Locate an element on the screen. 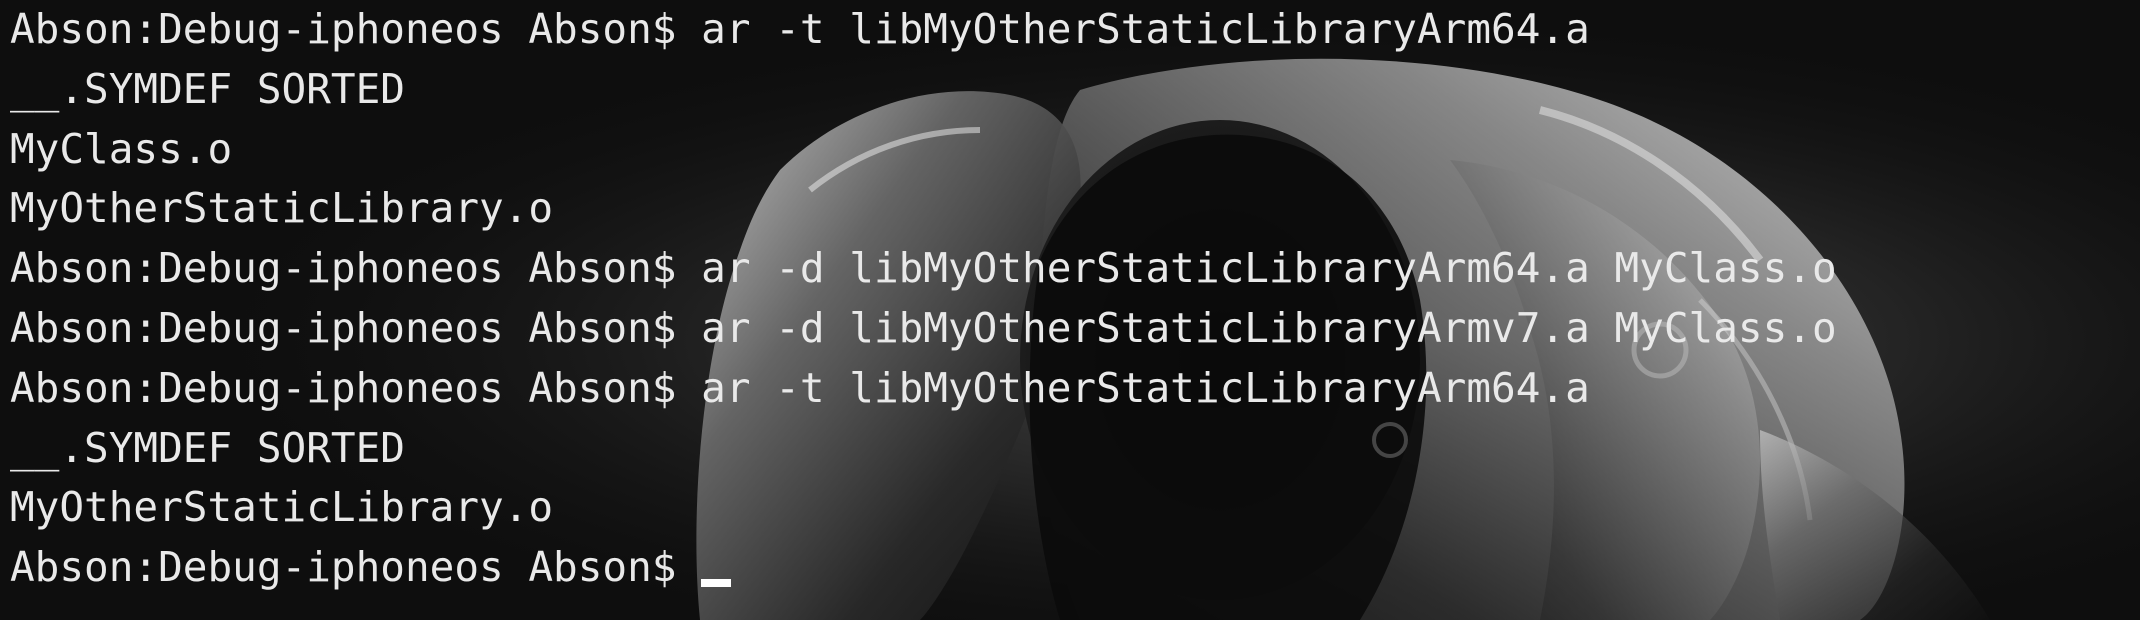  terminal-line: MyClass.o is located at coordinates (121, 148).